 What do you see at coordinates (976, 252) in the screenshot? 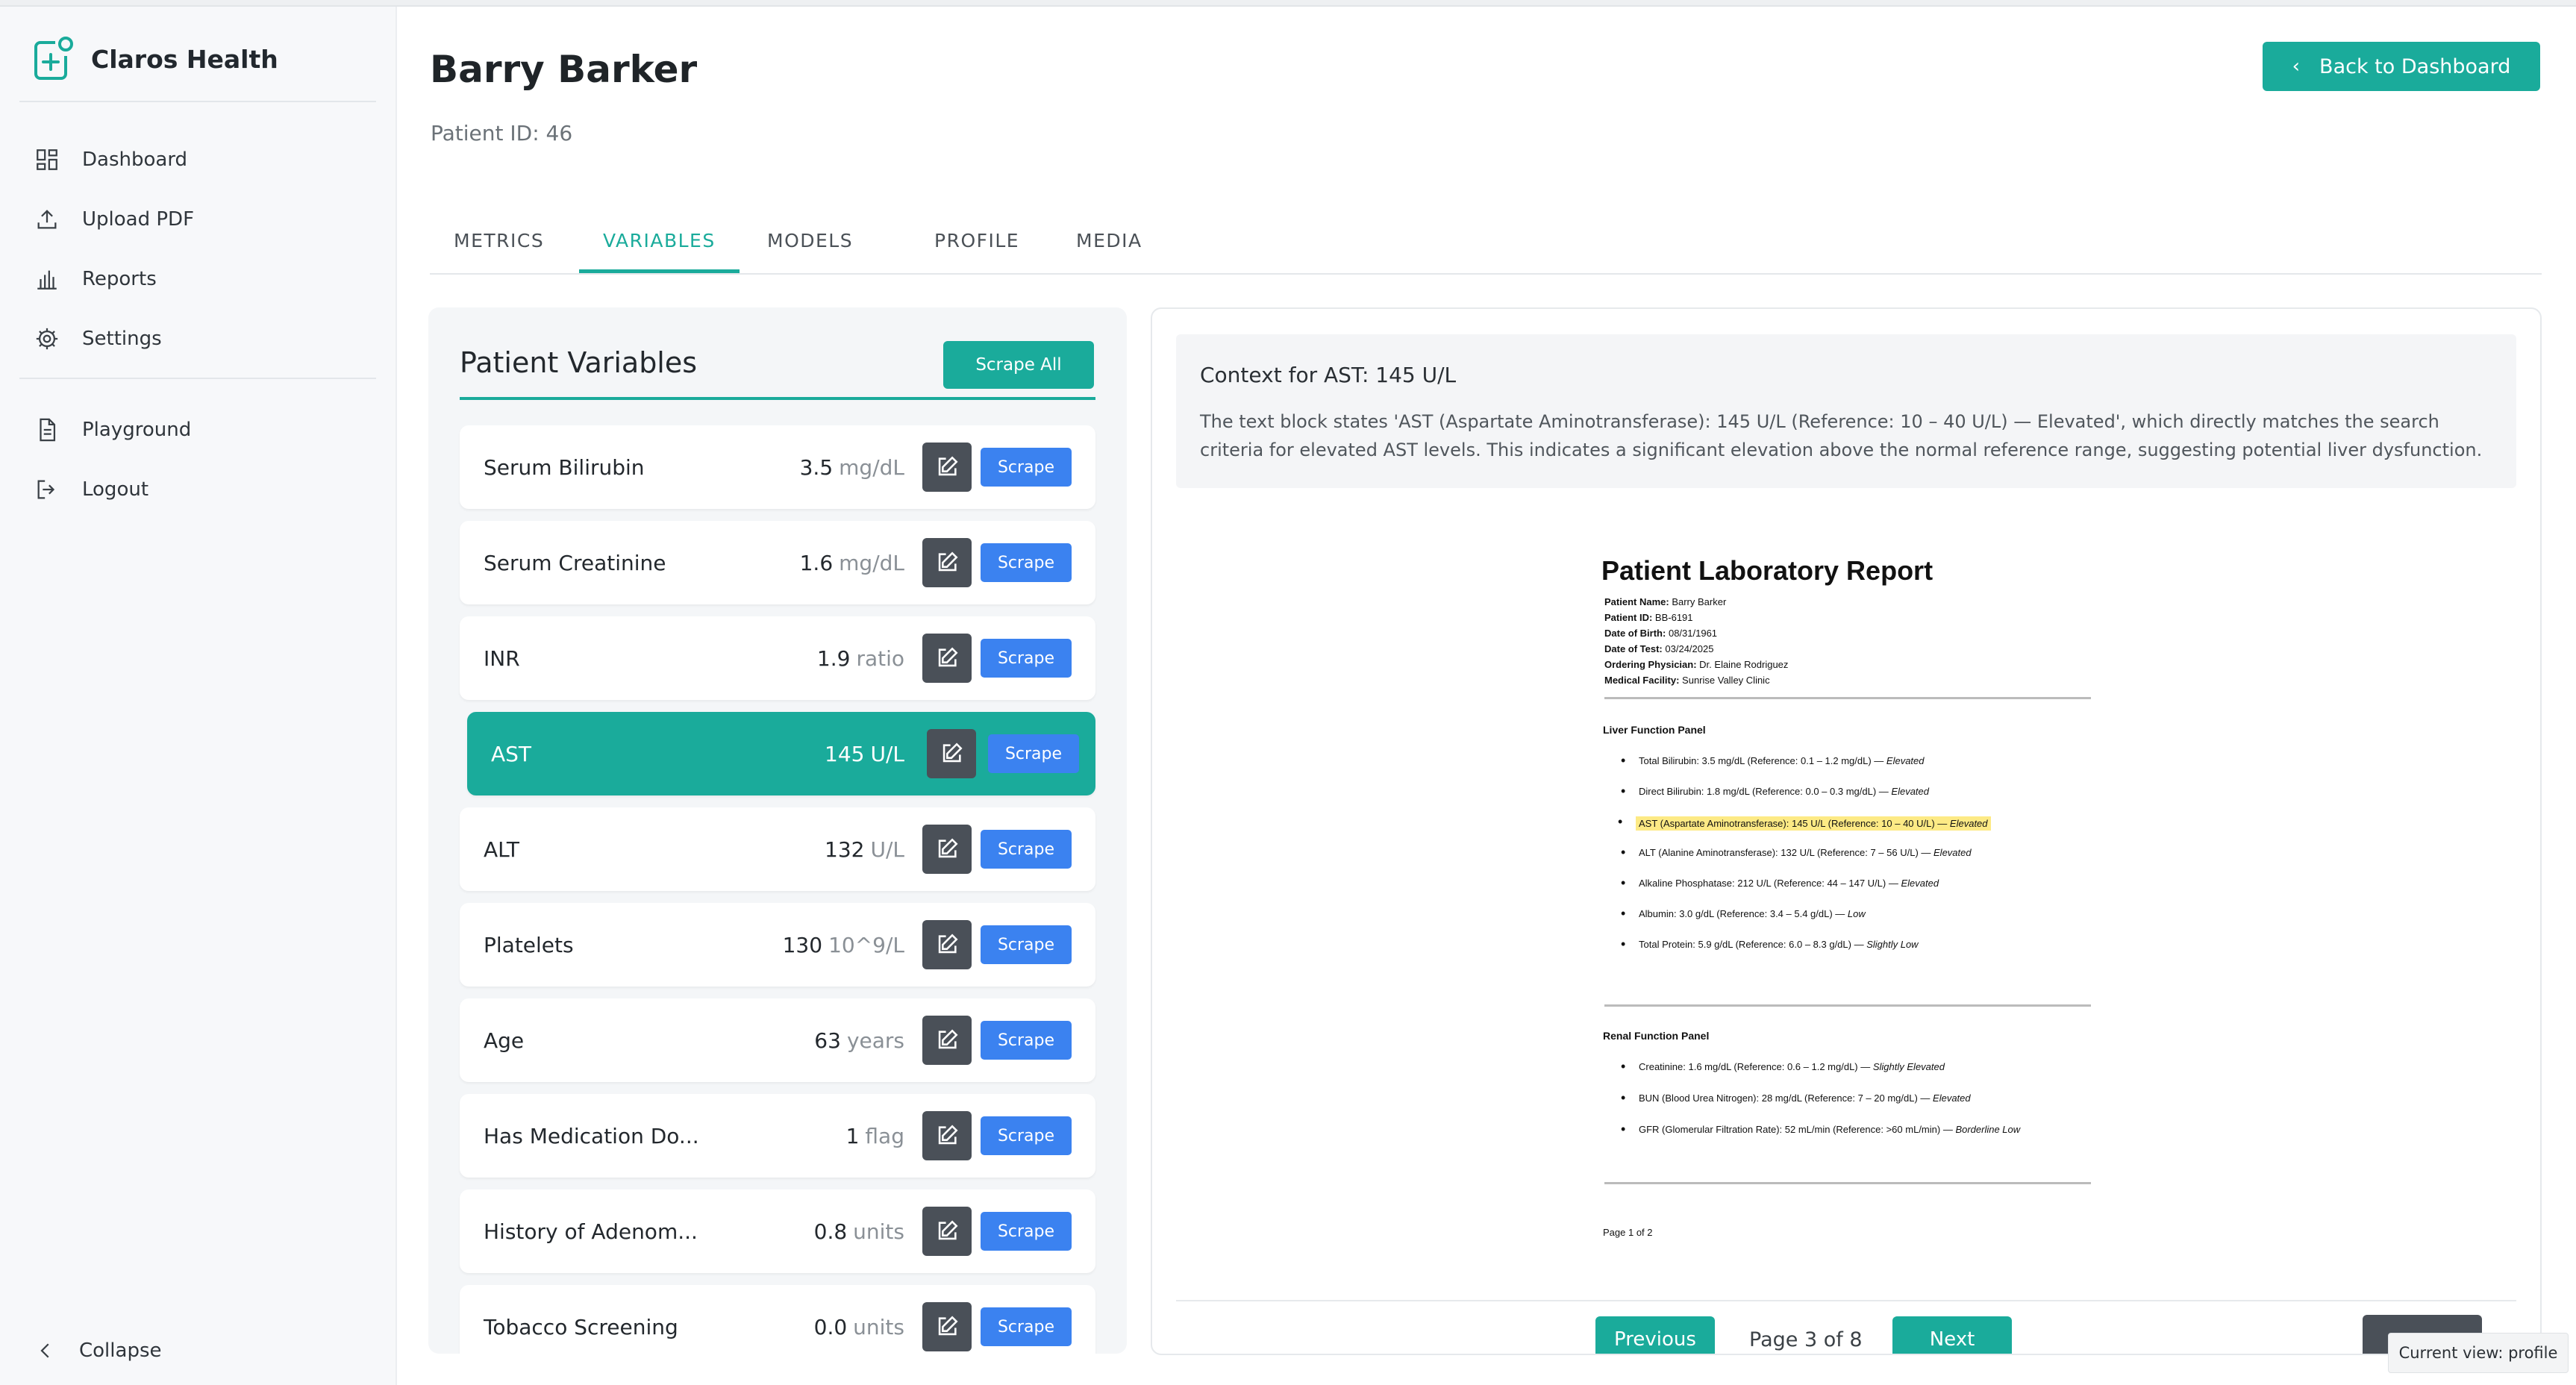
I see `tab-profile: PROFILE` at bounding box center [976, 252].